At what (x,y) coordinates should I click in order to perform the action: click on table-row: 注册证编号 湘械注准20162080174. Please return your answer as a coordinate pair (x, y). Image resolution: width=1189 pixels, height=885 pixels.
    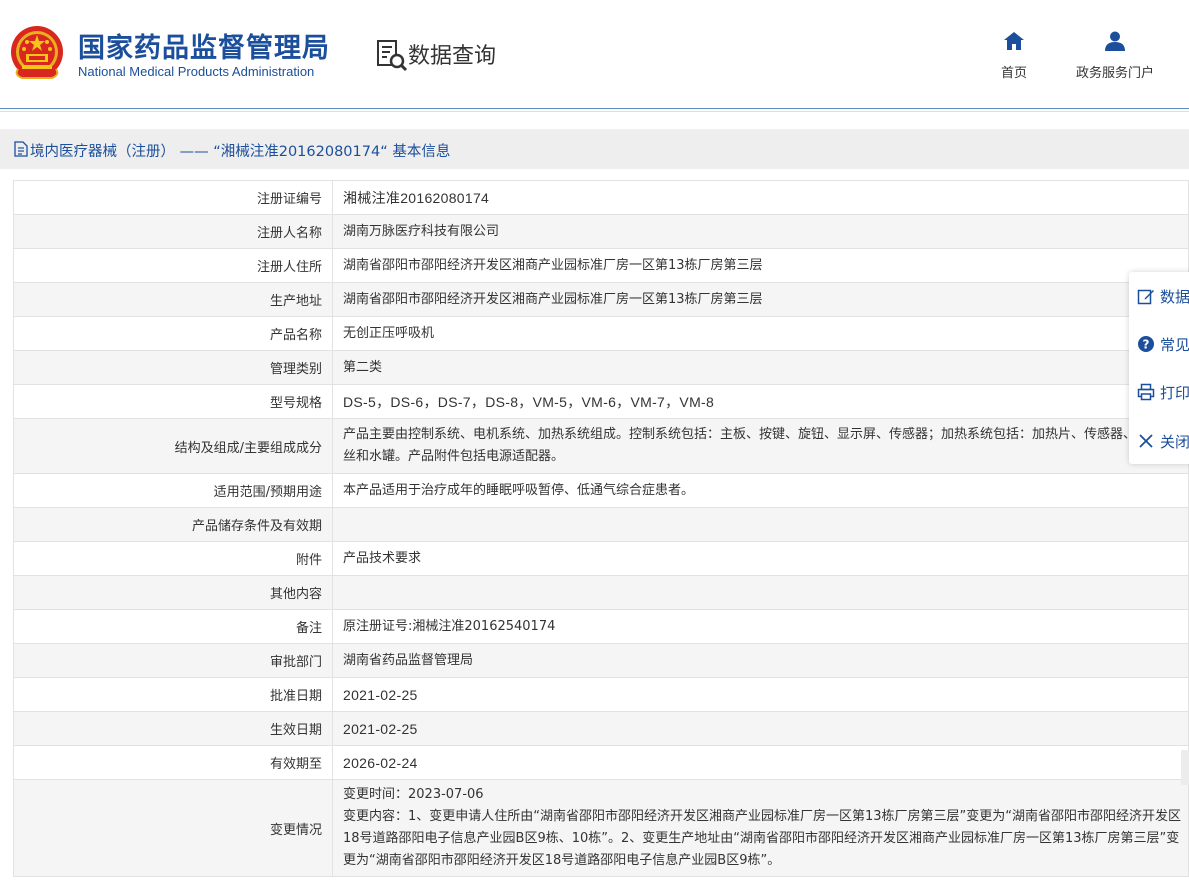
    Looking at the image, I should click on (601, 197).